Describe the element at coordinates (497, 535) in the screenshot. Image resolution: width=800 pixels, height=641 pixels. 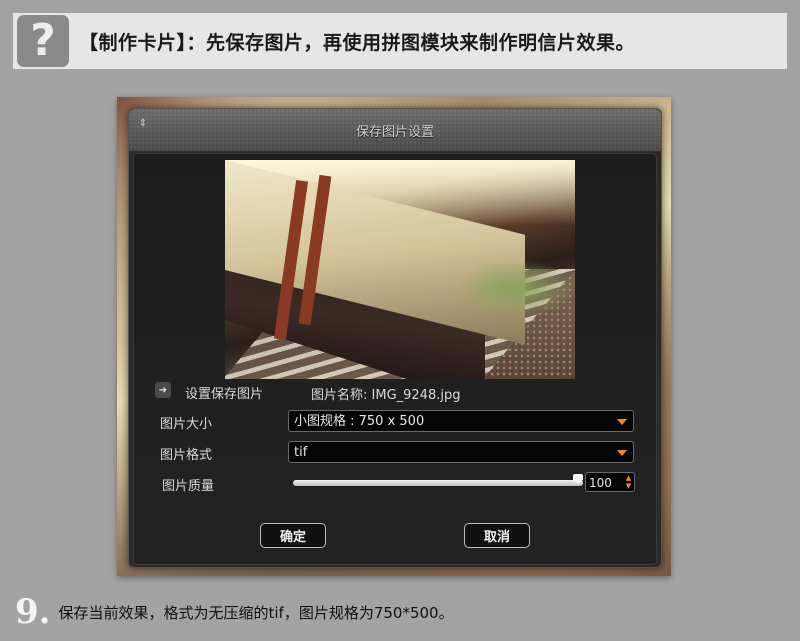
I see `cancel-button: 取消` at that location.